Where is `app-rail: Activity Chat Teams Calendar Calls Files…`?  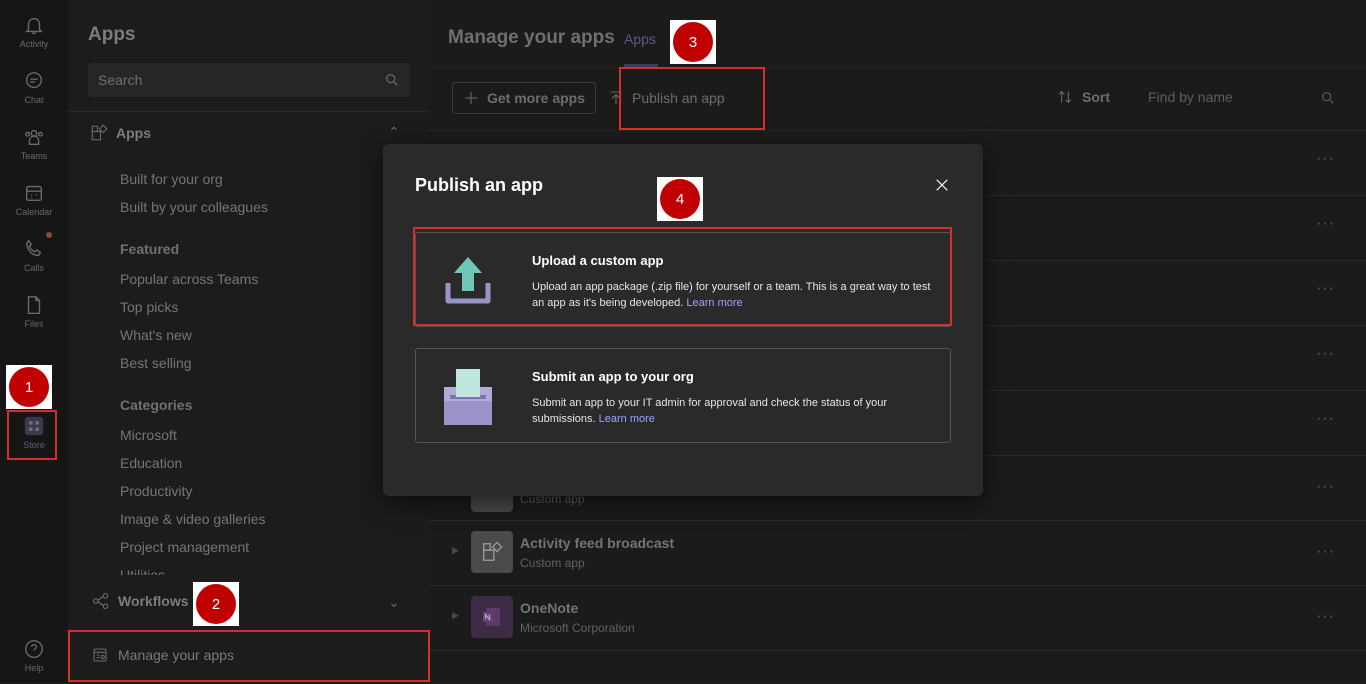
app-rail: Activity Chat Teams Calendar Calls Files… is located at coordinates (34, 341).